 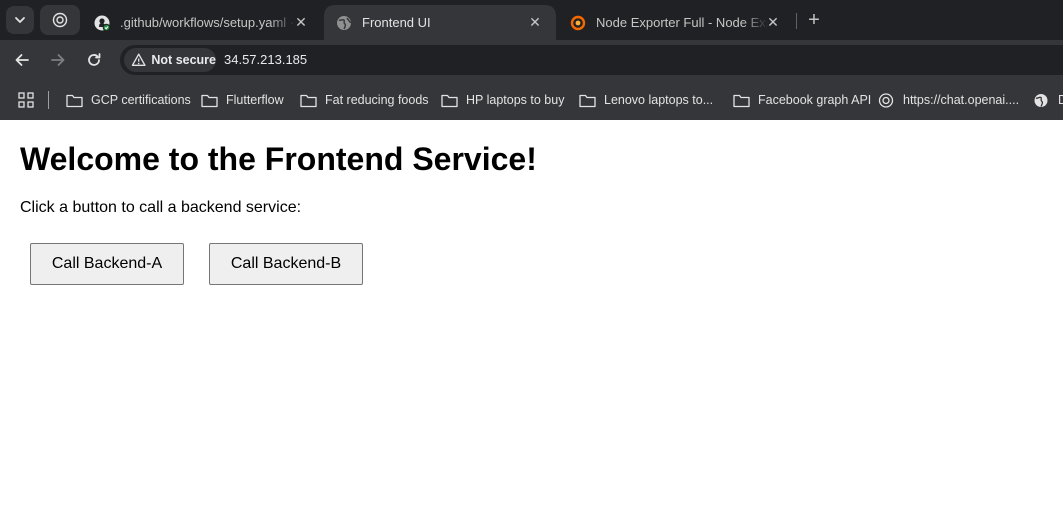 I want to click on bookmark-folder: HP laptops to buy, so click(x=502, y=100).